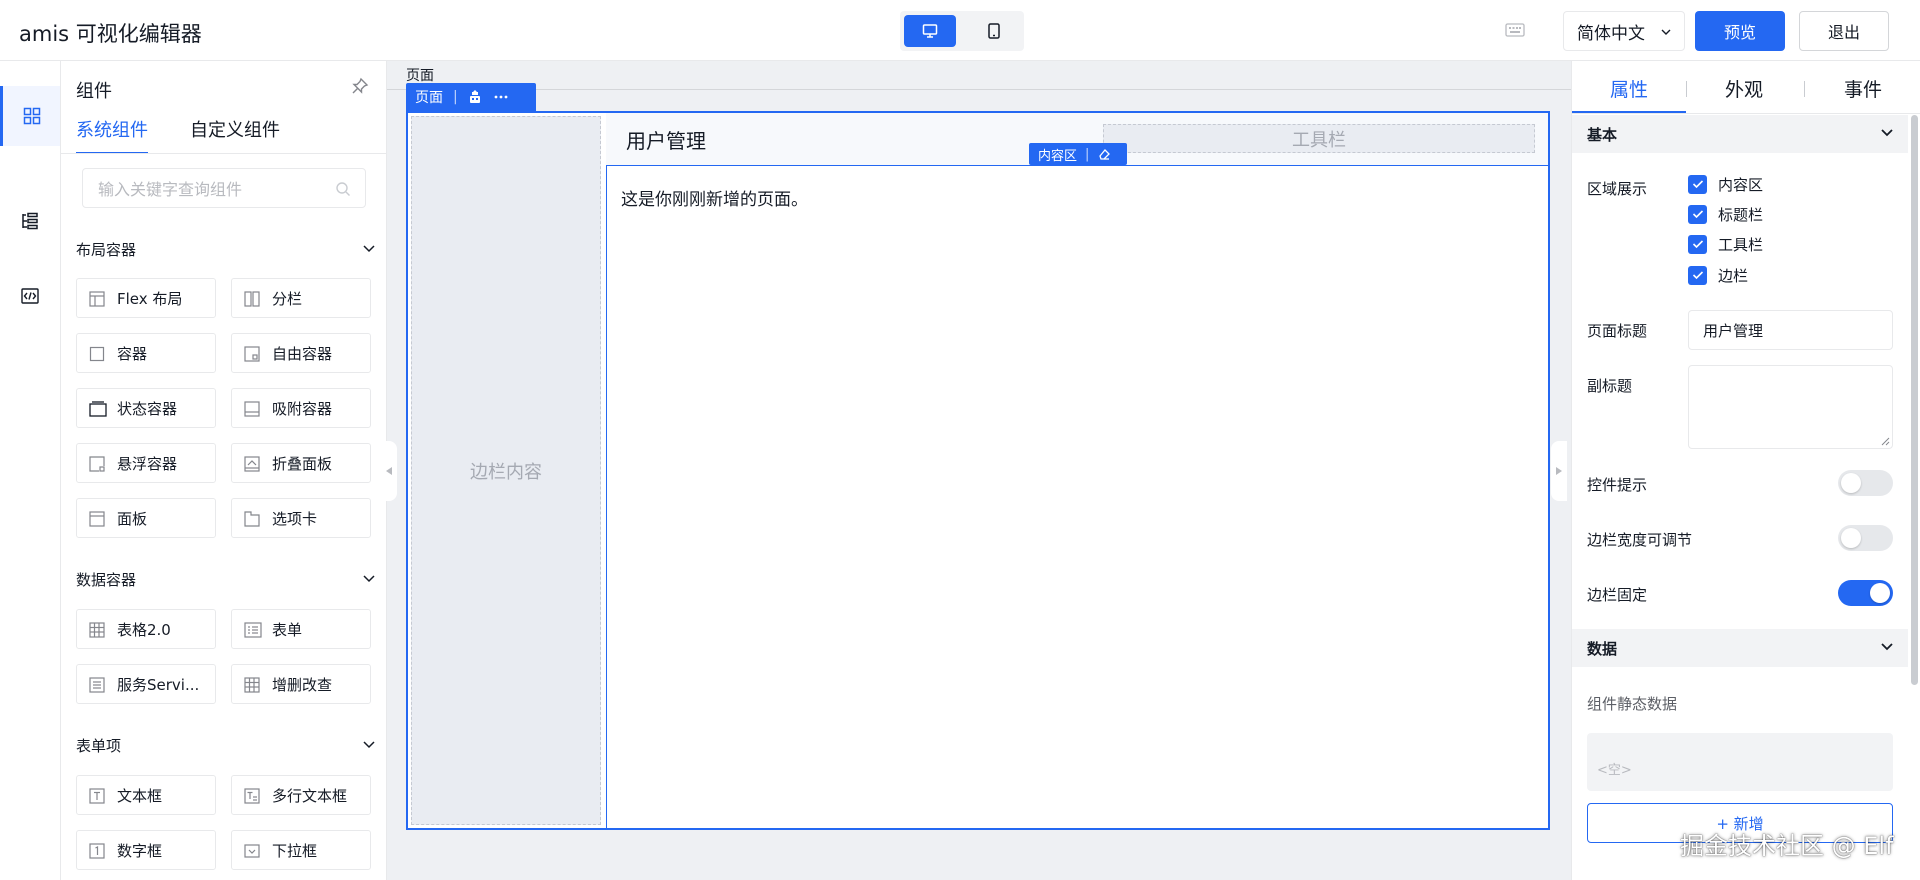 Image resolution: width=1920 pixels, height=880 pixels. I want to click on tab-events: 事件, so click(1863, 88).